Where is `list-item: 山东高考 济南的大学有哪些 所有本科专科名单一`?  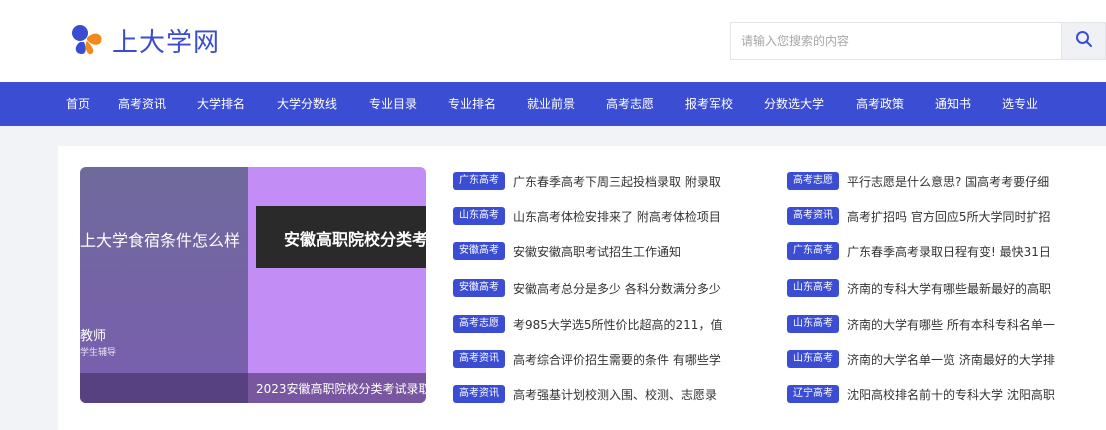 list-item: 山东高考 济南的大学有哪些 所有本科专科名单一 is located at coordinates (924, 324).